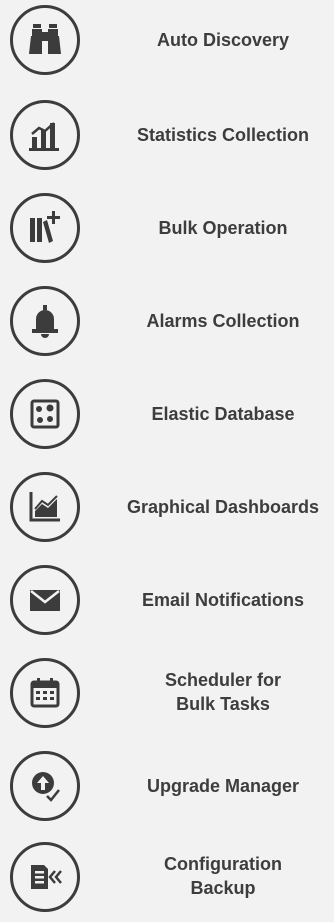 This screenshot has height=922, width=334. Describe the element at coordinates (223, 135) in the screenshot. I see `feature-label-statistics-collection: Statistics Collection` at that location.